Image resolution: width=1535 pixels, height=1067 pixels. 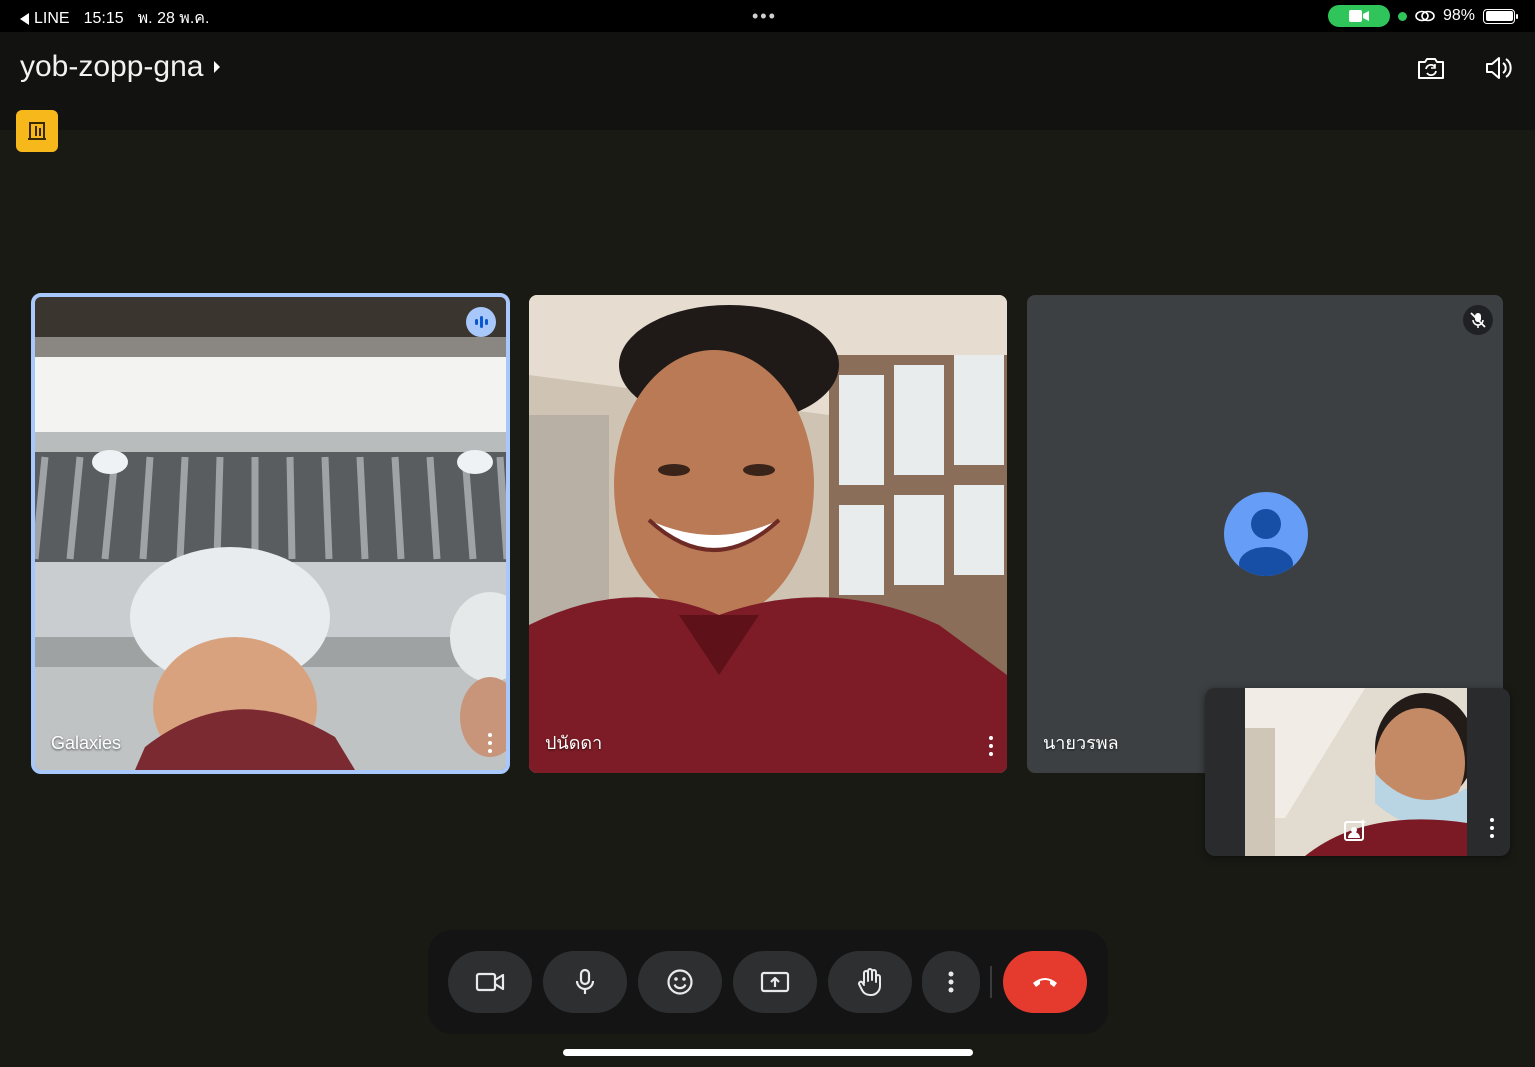 I want to click on participant-name: นายวรพล, so click(x=1081, y=743).